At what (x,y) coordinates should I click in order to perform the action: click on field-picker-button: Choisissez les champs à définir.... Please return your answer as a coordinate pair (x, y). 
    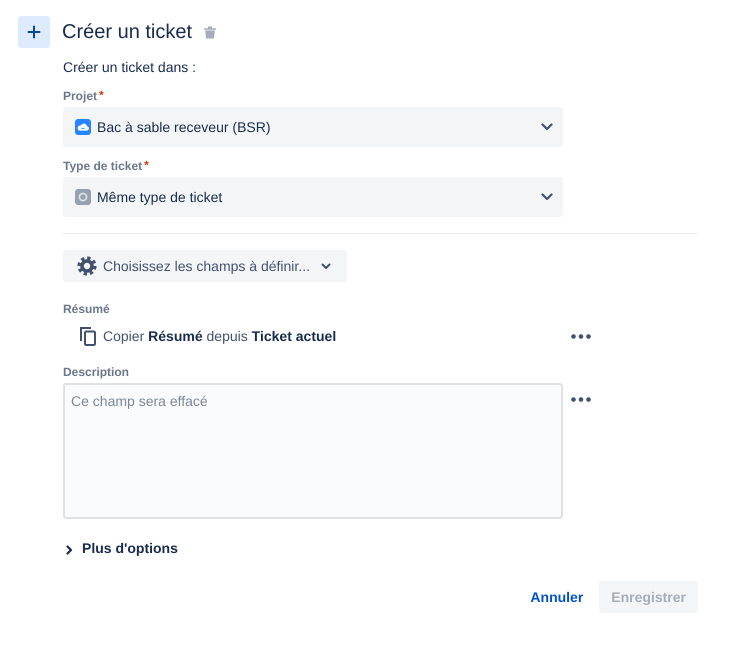
    Looking at the image, I should click on (205, 266).